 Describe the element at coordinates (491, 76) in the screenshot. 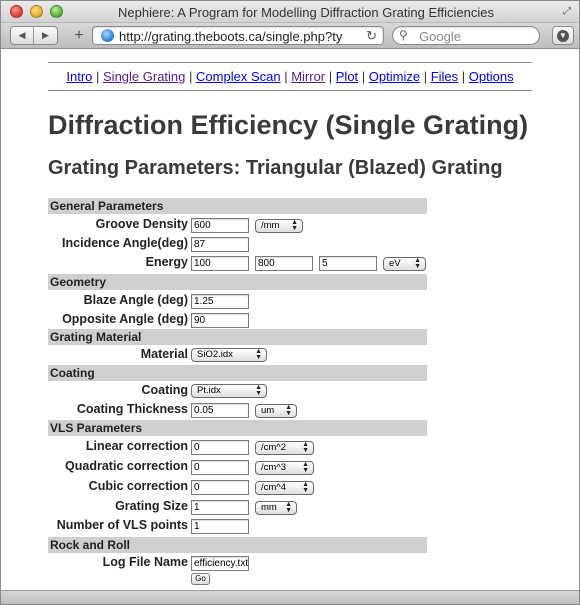

I see `nav-link-options: Options` at that location.